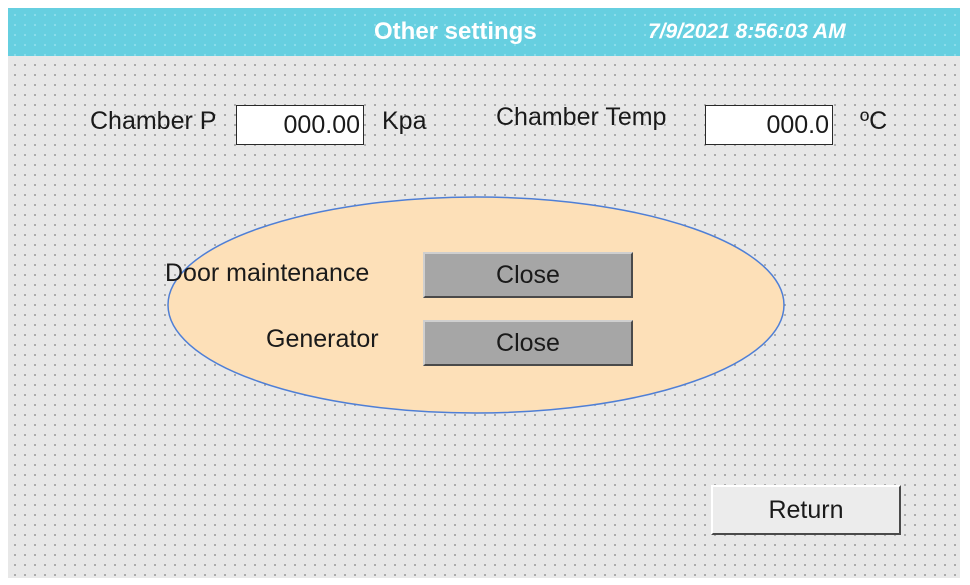  What do you see at coordinates (806, 510) in the screenshot?
I see `return-button: Return` at bounding box center [806, 510].